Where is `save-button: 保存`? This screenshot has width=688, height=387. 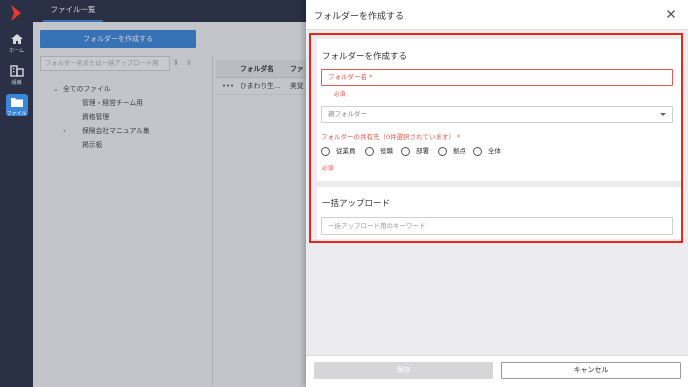
save-button: 保存 is located at coordinates (403, 370).